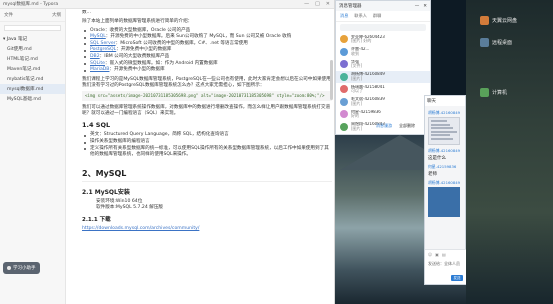  What do you see at coordinates (207, 142) in the screenshot?
I see `list-item: 操作关系型数据库的编程语言` at bounding box center [207, 142].